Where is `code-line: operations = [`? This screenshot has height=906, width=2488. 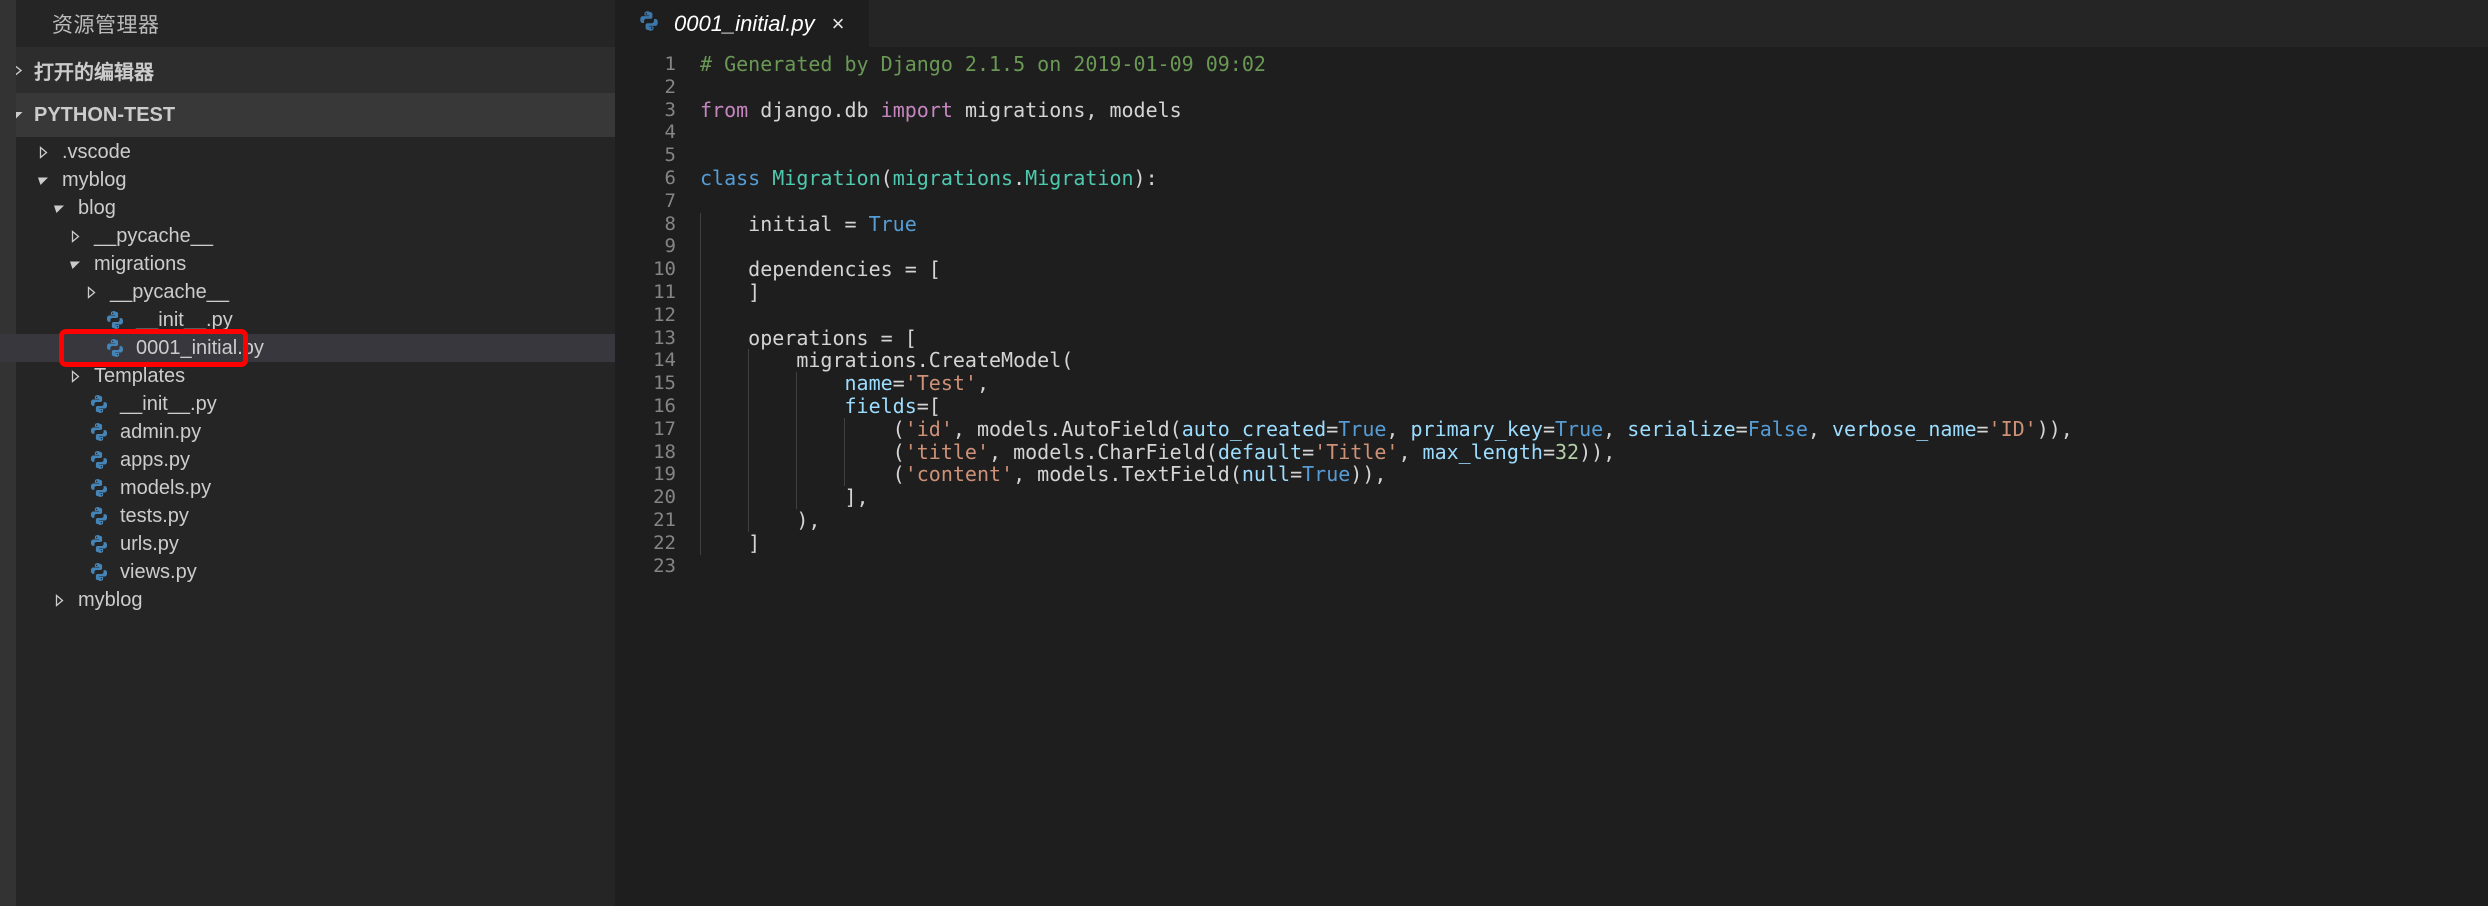
code-line: operations = [ is located at coordinates (1594, 338).